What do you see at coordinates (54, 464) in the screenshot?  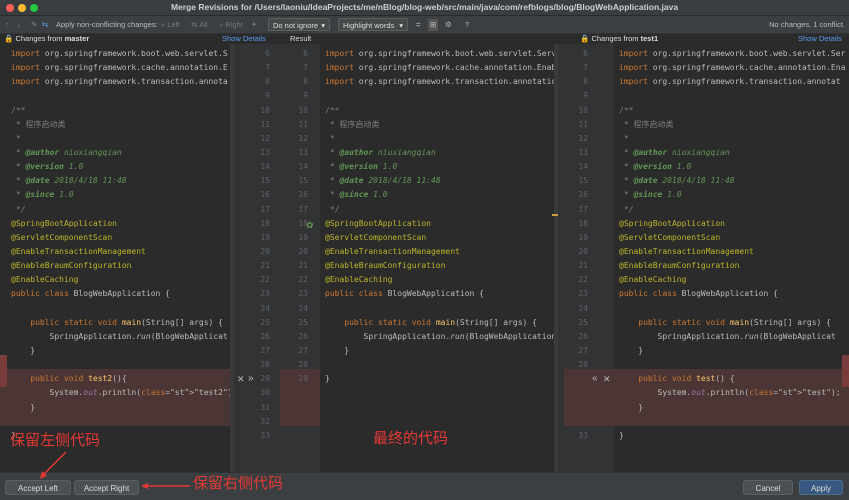 I see `arrow-to-accept-left` at bounding box center [54, 464].